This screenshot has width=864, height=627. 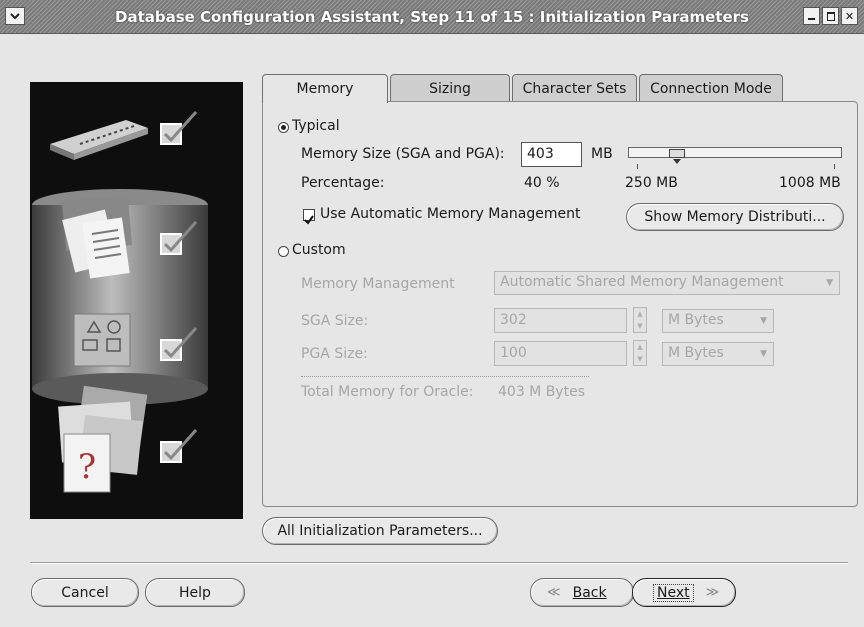 What do you see at coordinates (283, 251) in the screenshot?
I see `custom-radio` at bounding box center [283, 251].